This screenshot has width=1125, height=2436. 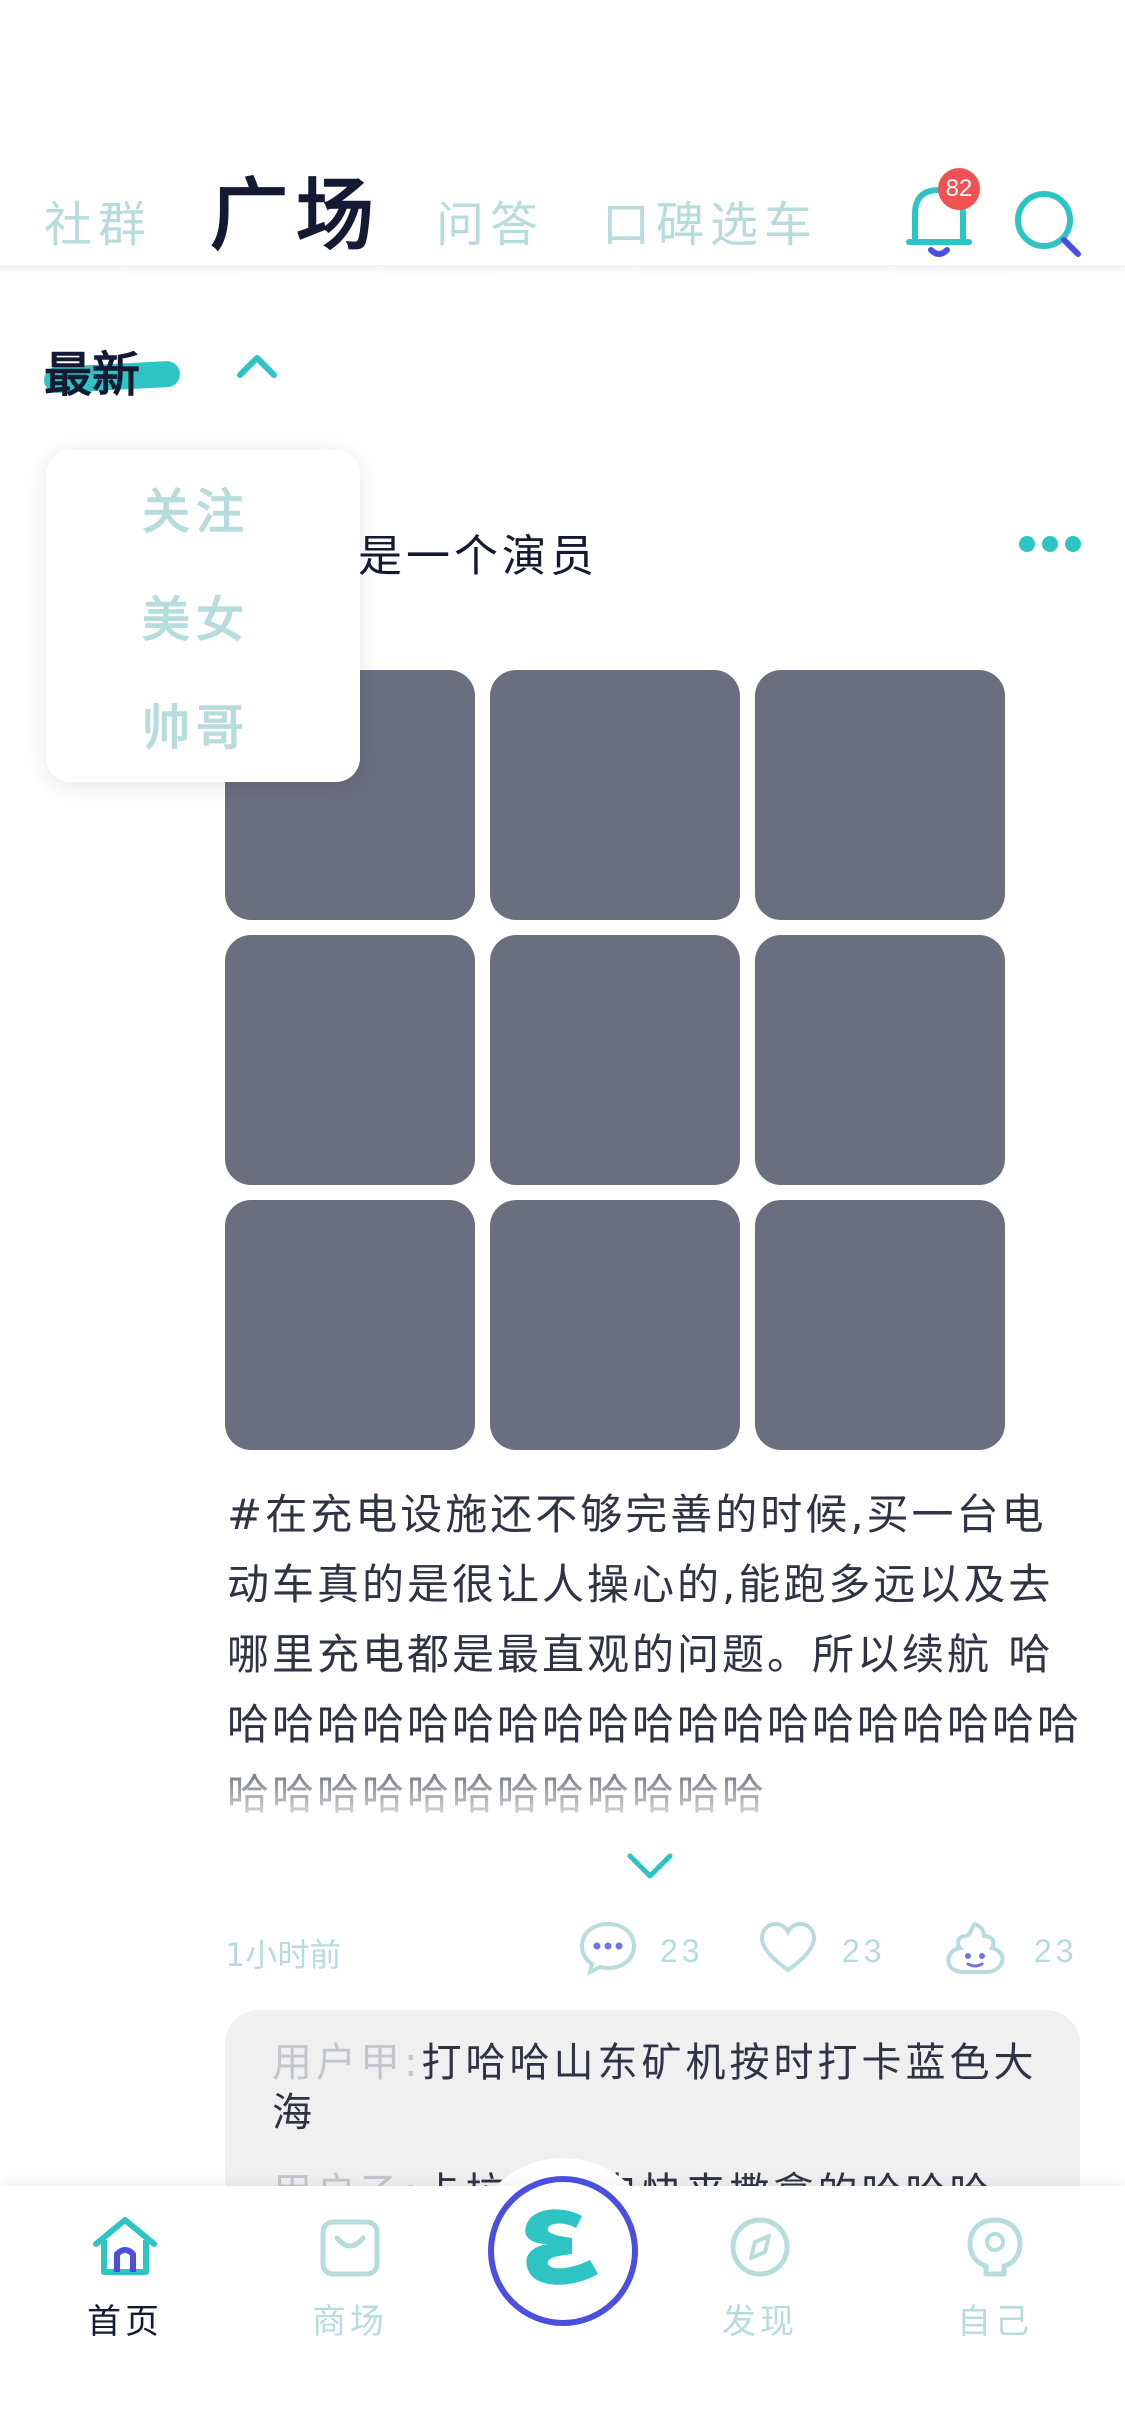 I want to click on filter-selected-label: 最新, so click(x=92, y=370).